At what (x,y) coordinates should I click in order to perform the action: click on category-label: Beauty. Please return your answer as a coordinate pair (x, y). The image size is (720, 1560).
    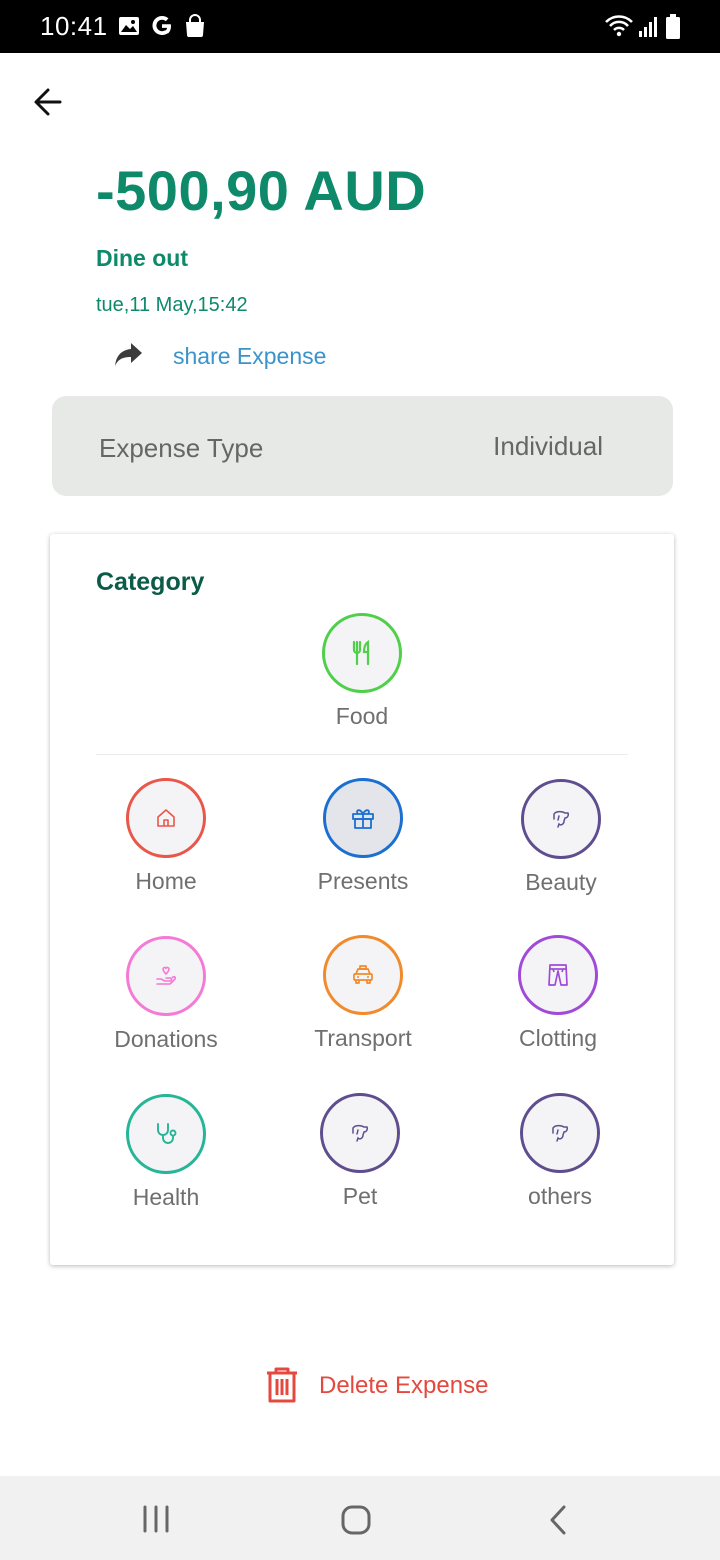
    Looking at the image, I should click on (561, 882).